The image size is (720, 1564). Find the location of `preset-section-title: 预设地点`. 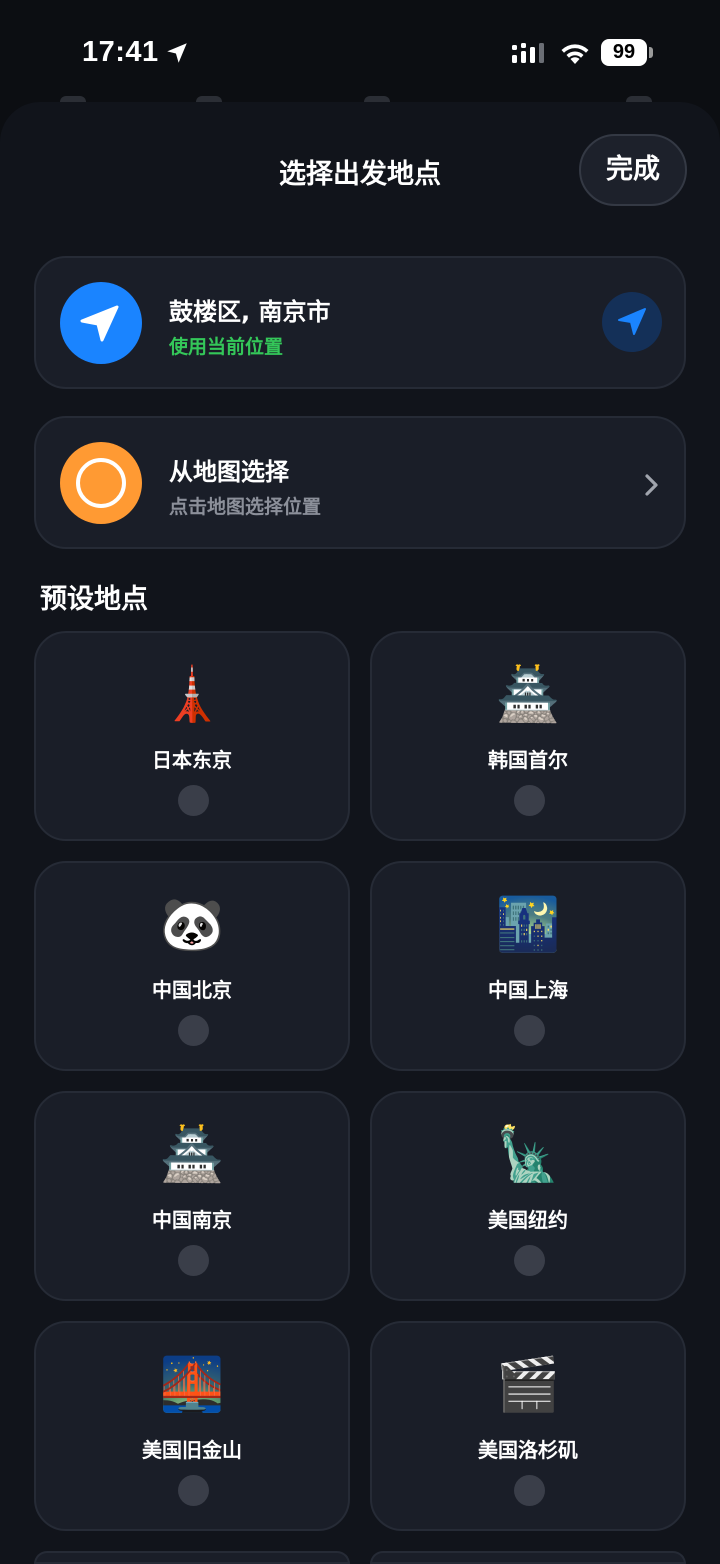

preset-section-title: 预设地点 is located at coordinates (94, 599).